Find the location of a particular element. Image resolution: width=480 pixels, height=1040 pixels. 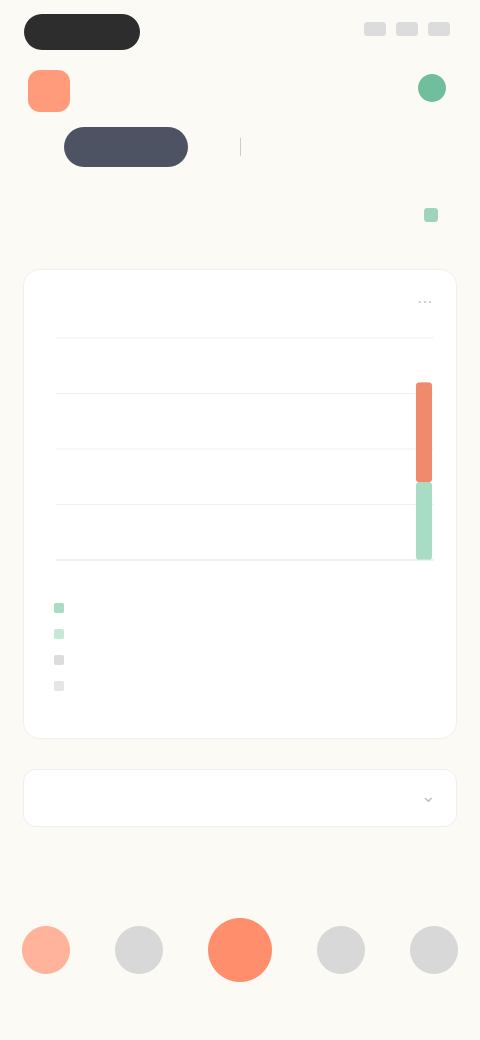

add-icon is located at coordinates (239, 950).